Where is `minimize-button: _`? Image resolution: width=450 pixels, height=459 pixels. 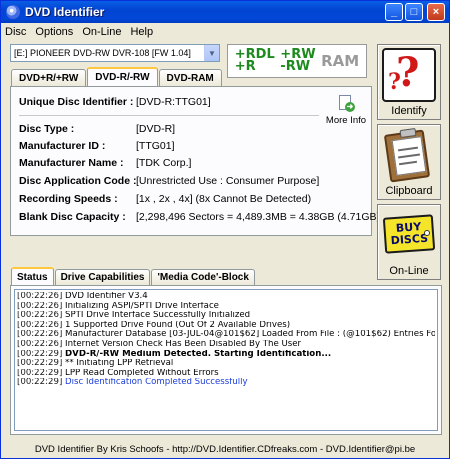
minimize-button: _ is located at coordinates (394, 12).